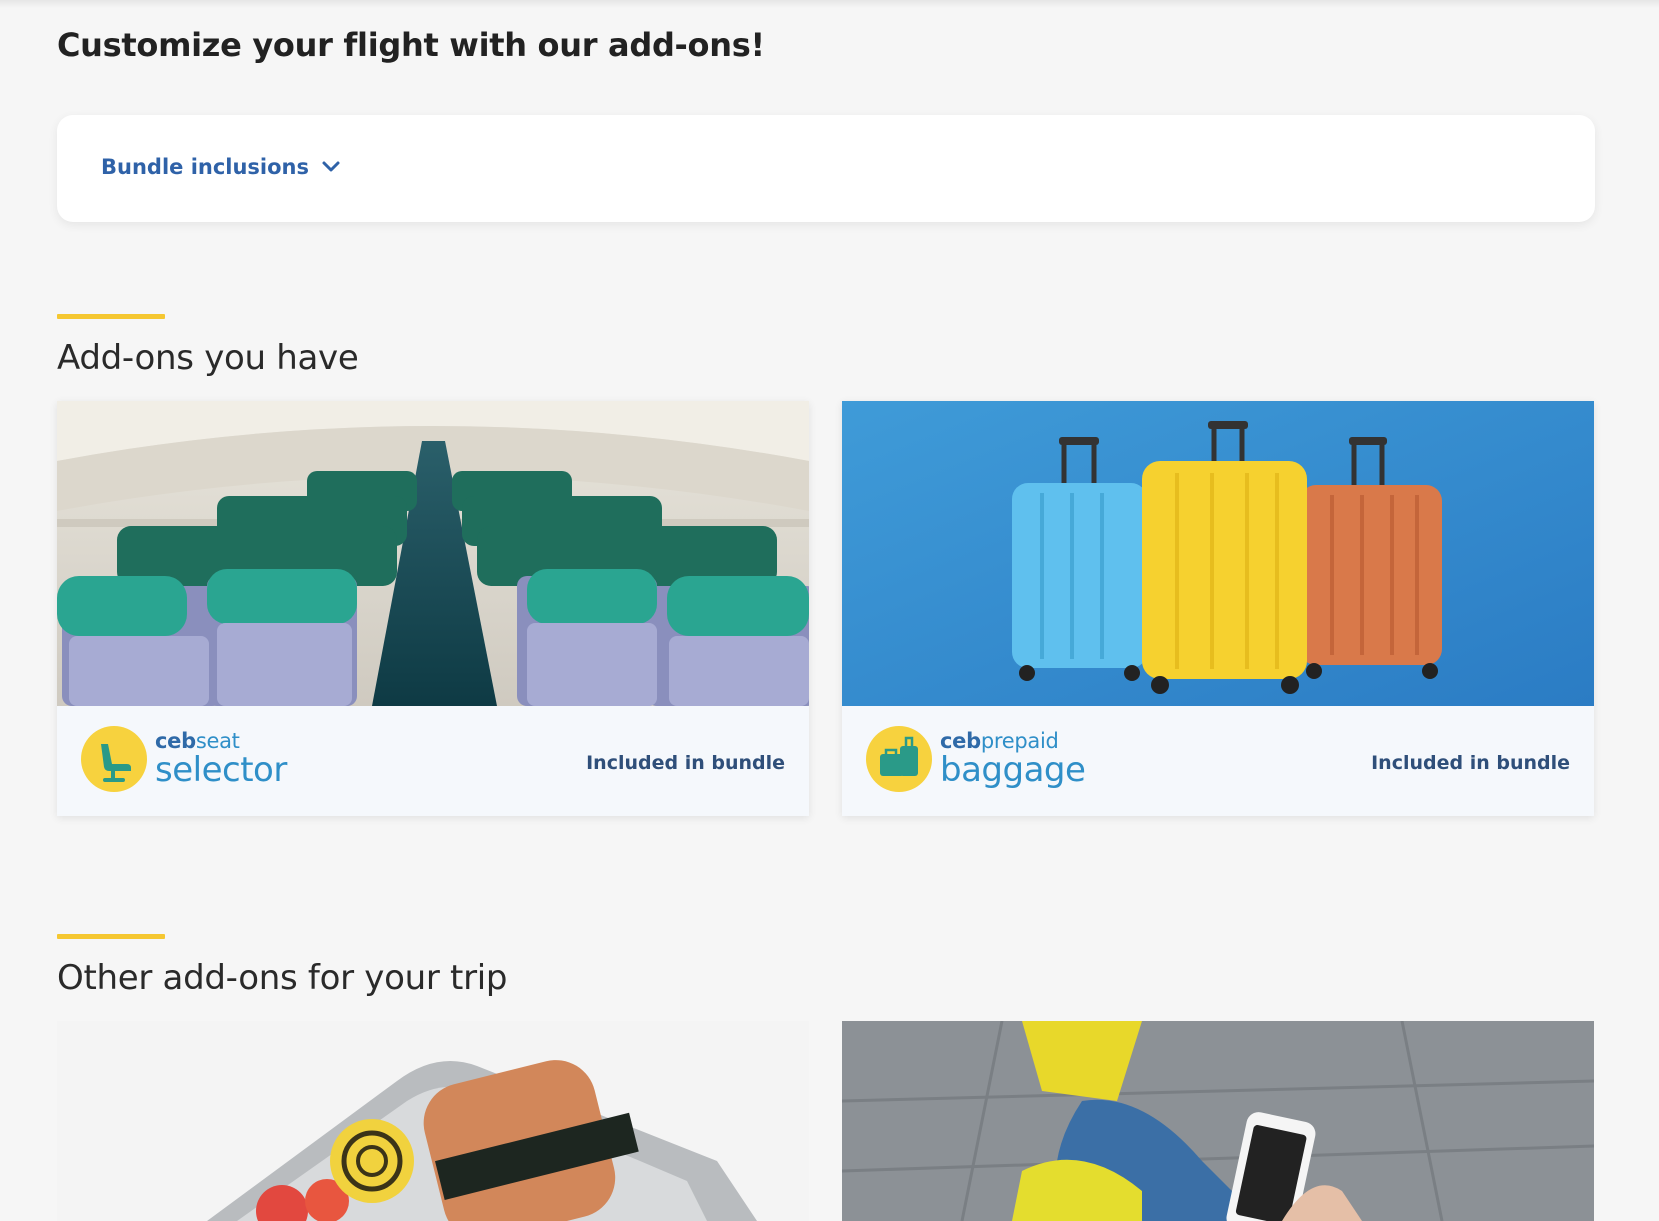 This screenshot has width=1659, height=1221. What do you see at coordinates (411, 45) in the screenshot?
I see `page-title: Customize your flight with our add-ons!` at bounding box center [411, 45].